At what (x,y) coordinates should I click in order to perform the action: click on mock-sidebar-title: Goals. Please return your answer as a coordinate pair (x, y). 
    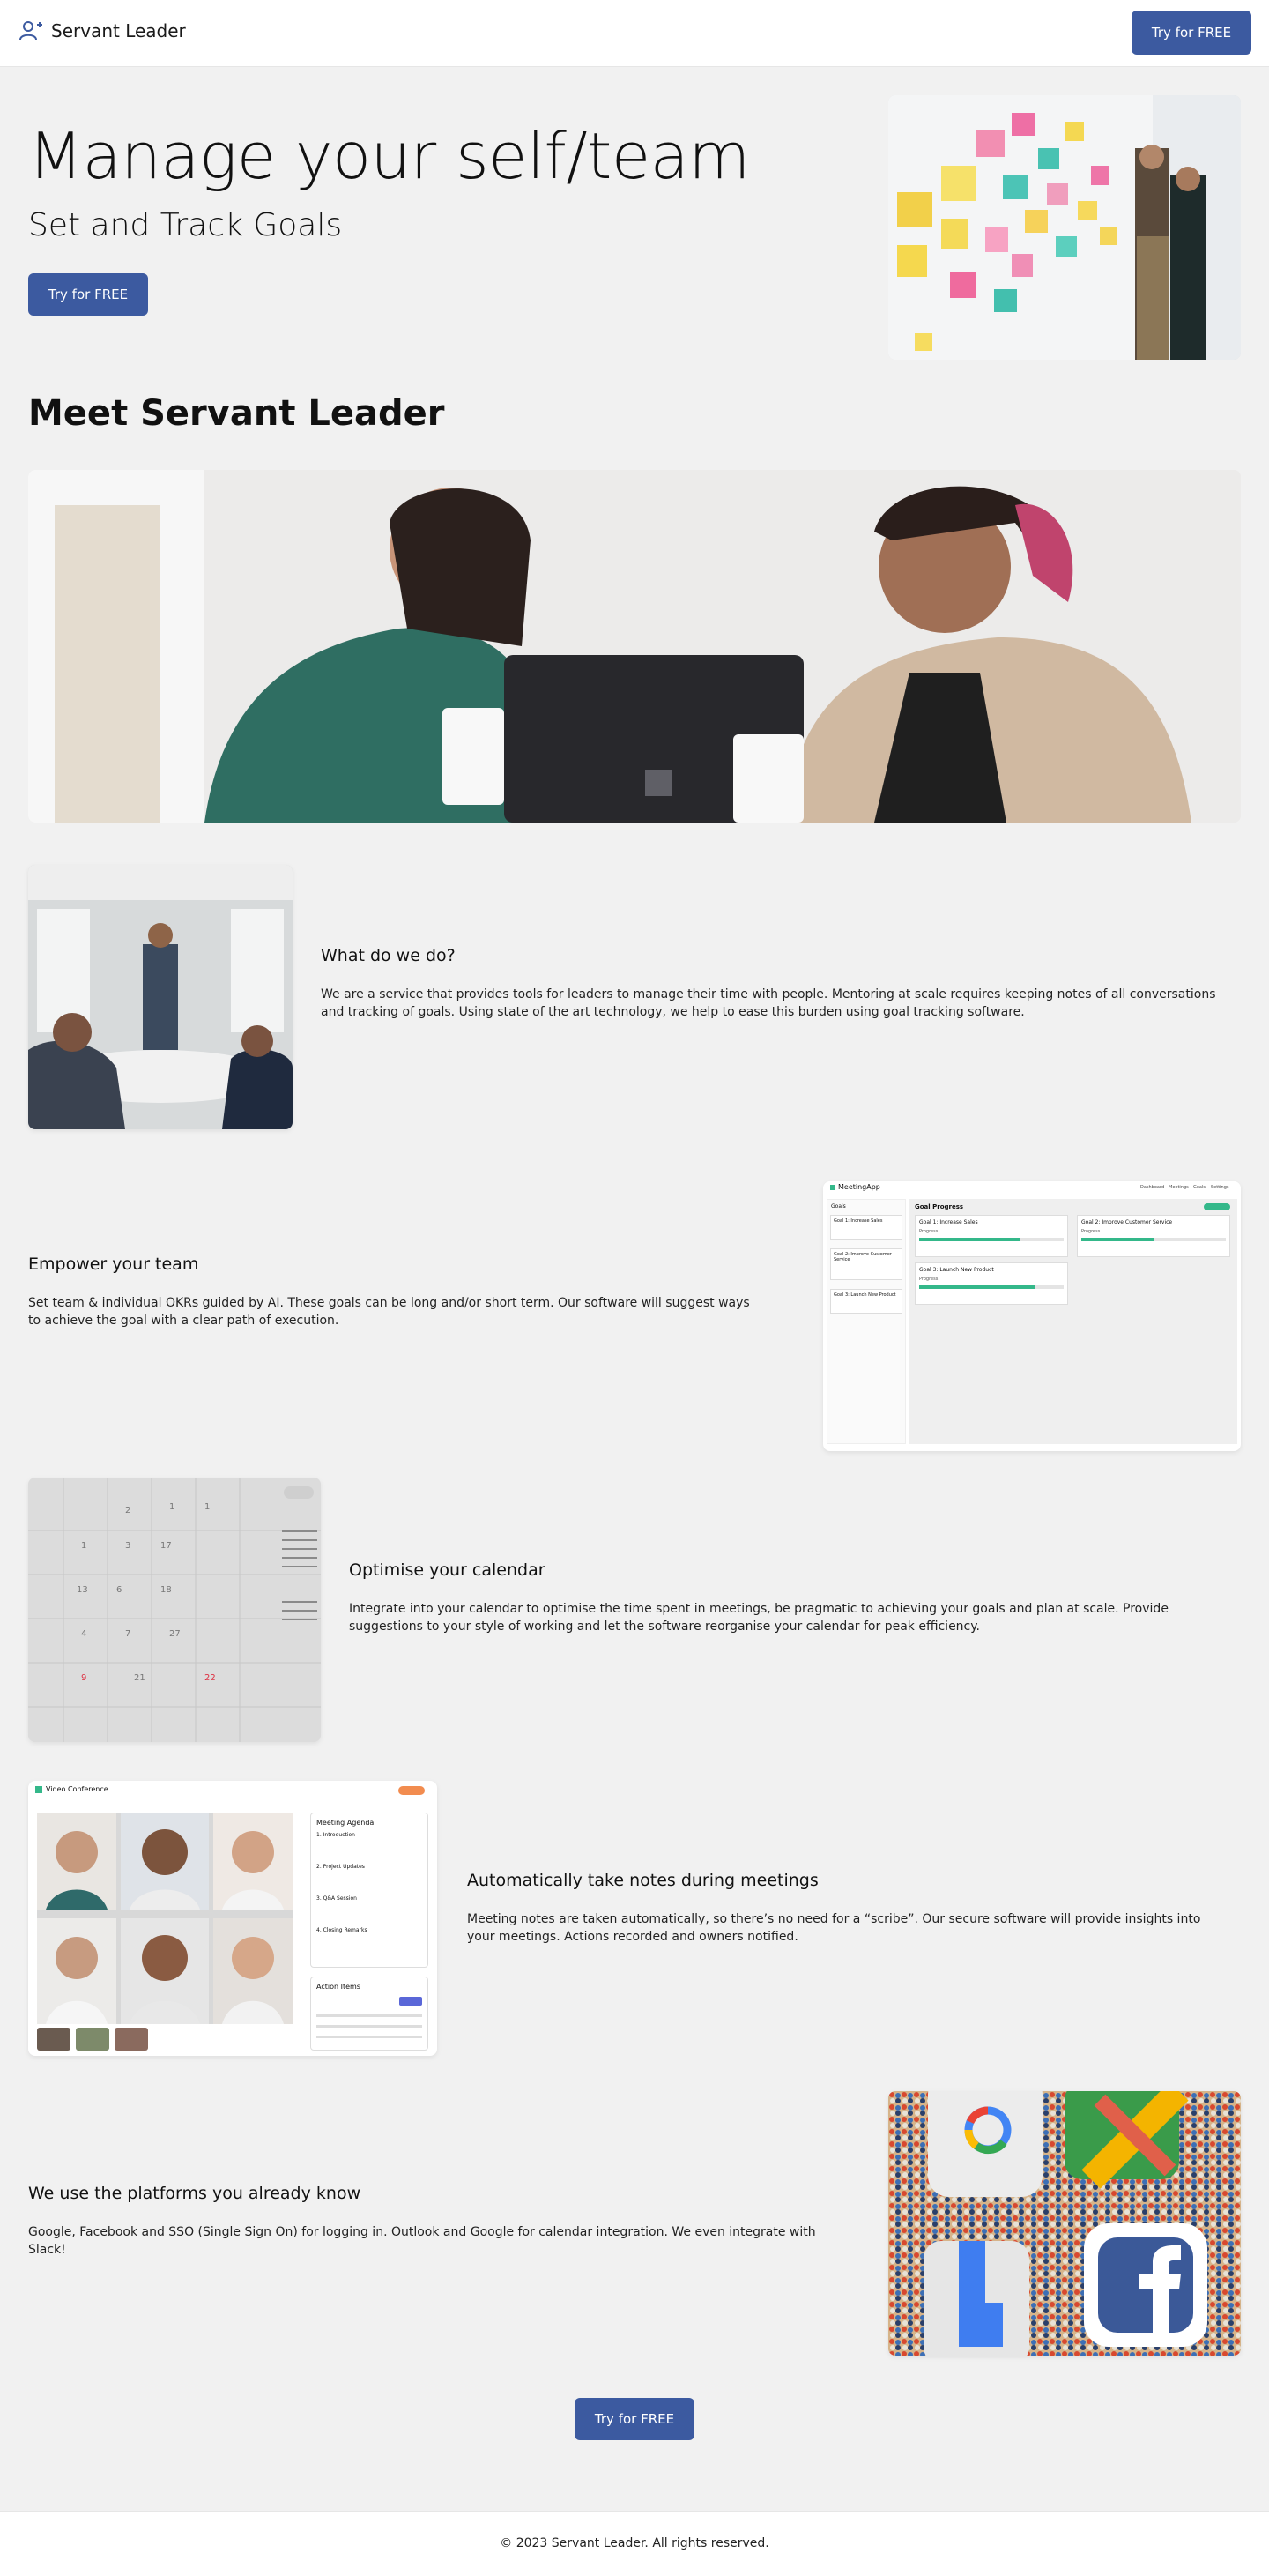
    Looking at the image, I should click on (839, 1207).